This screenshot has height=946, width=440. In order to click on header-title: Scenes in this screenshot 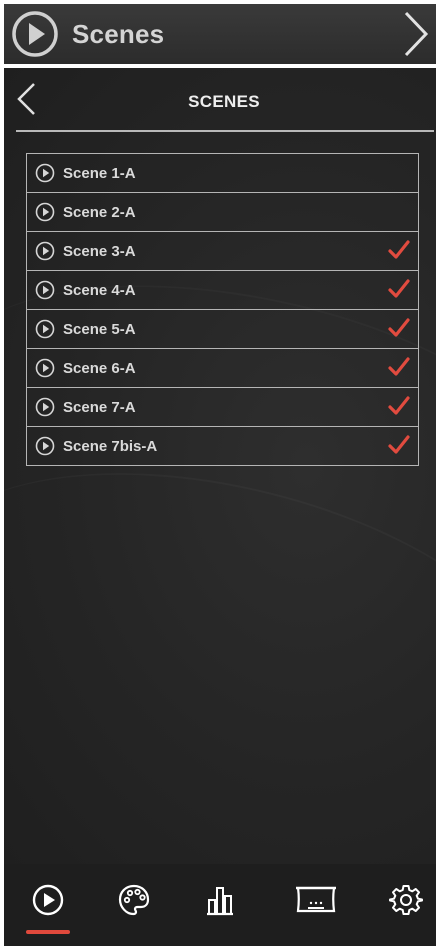, I will do `click(118, 33)`.